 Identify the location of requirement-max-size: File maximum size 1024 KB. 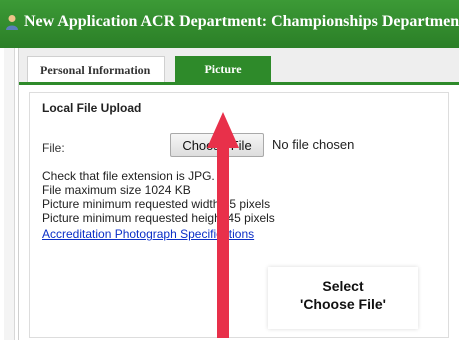
(116, 190).